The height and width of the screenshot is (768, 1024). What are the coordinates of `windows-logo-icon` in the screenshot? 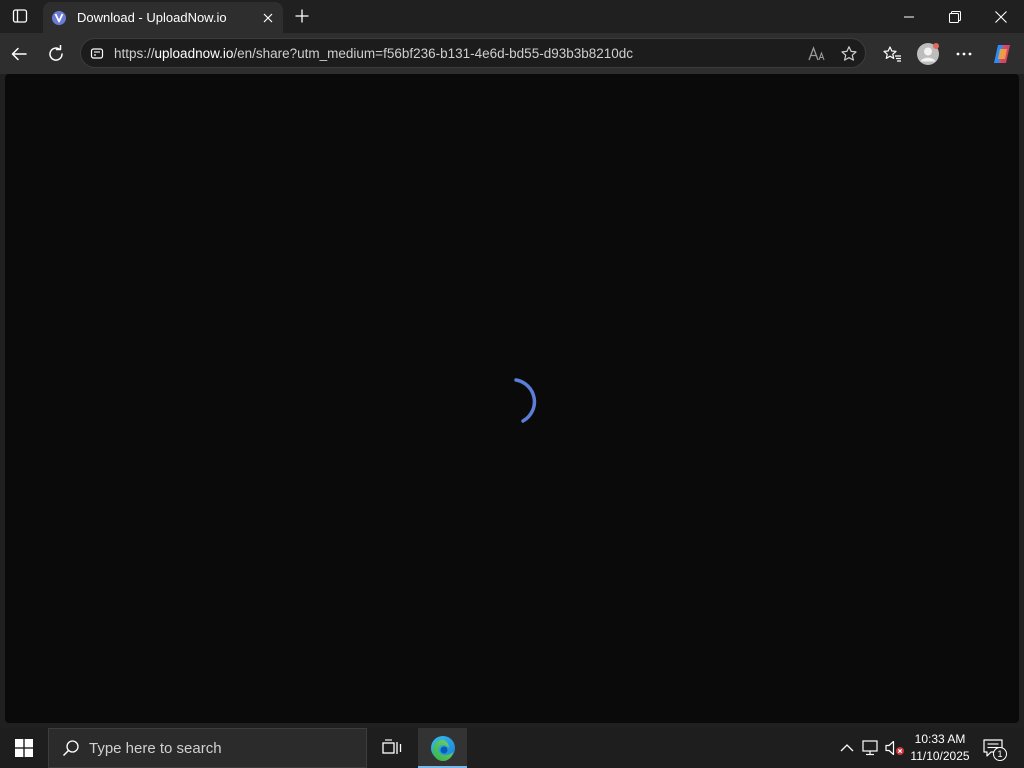 It's located at (24, 748).